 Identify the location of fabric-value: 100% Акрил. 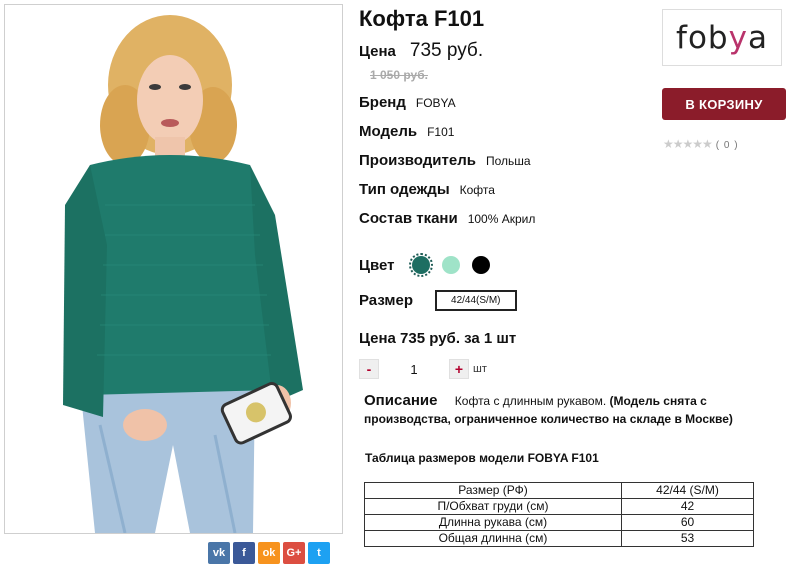
(501, 219).